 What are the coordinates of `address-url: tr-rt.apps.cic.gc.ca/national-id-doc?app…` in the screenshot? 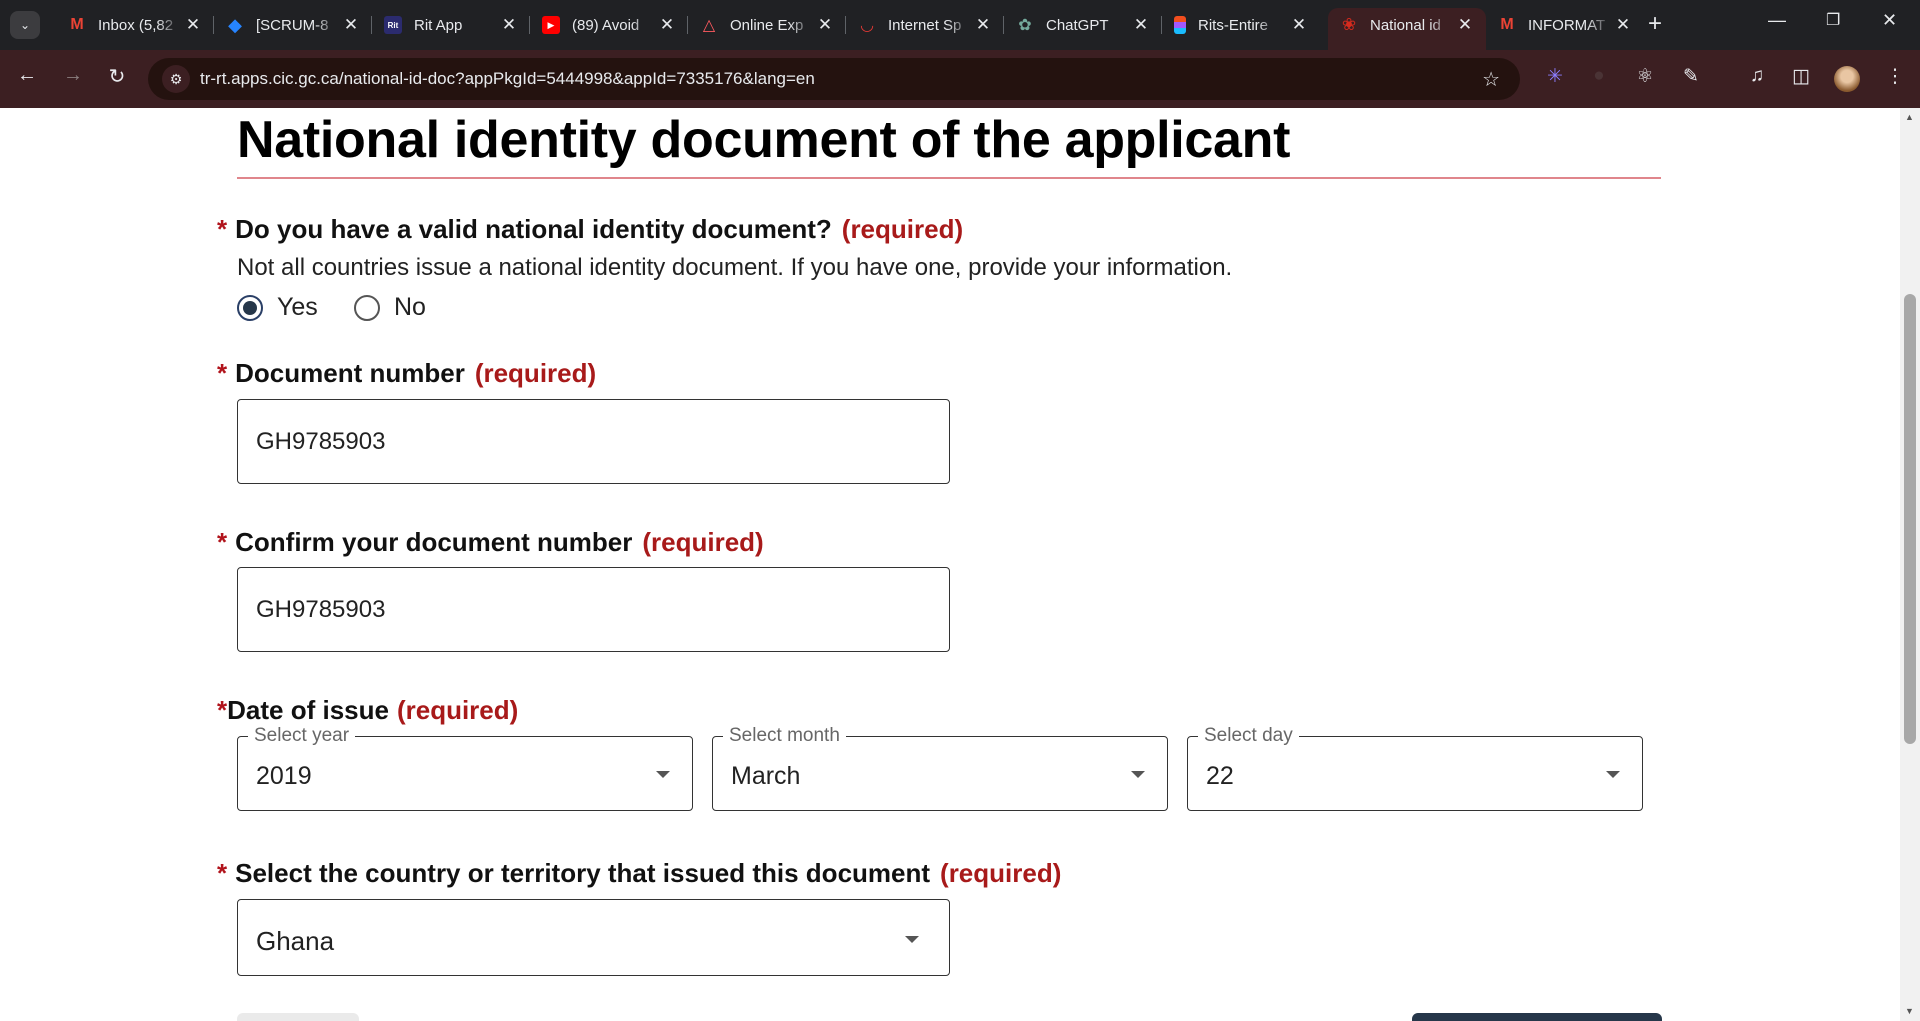 It's located at (507, 79).